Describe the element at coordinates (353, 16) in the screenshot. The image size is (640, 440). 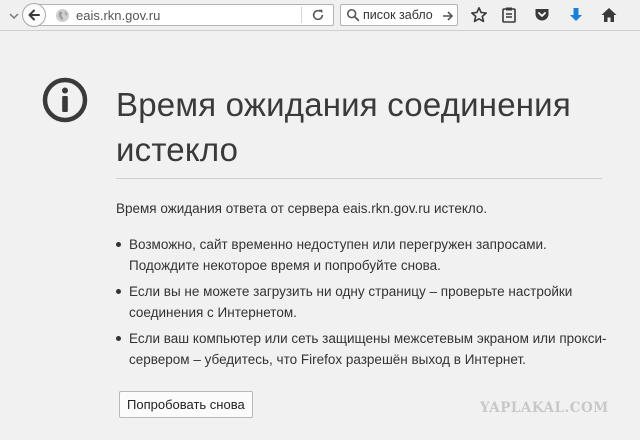
I see `search-icon` at that location.